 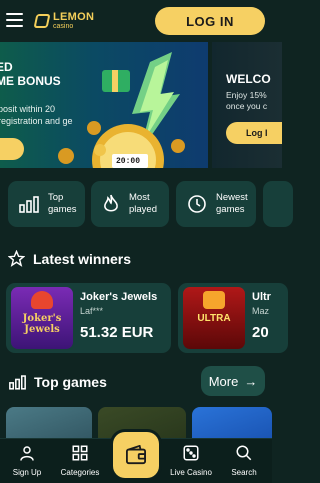 I want to click on winner-game-name: Ultr, so click(x=261, y=297).